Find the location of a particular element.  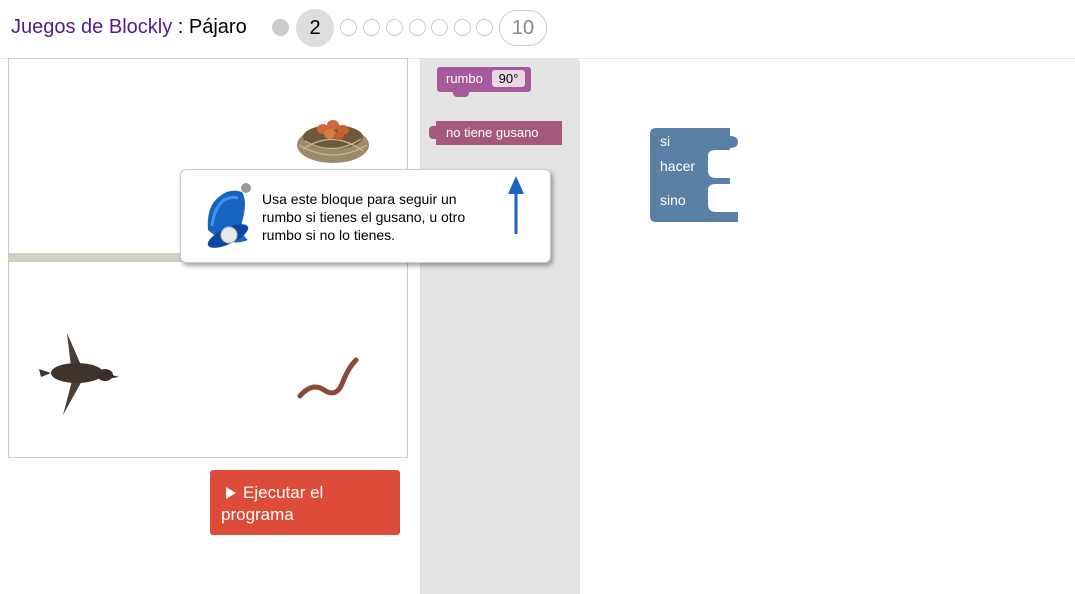

level-6-dot is located at coordinates (417, 27).